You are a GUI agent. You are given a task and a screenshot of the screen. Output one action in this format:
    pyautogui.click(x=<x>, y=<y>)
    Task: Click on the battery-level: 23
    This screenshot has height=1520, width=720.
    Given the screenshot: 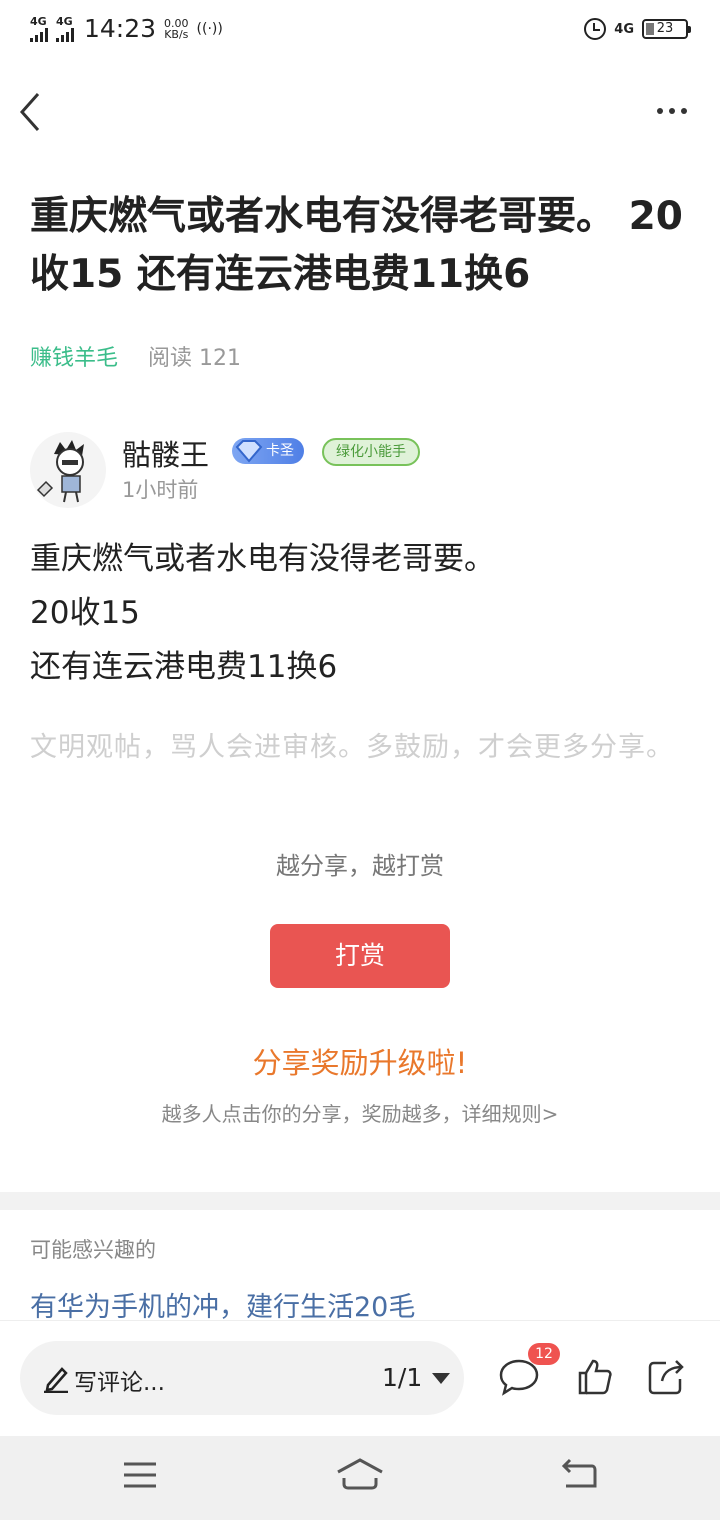 What is the action you would take?
    pyautogui.click(x=665, y=28)
    